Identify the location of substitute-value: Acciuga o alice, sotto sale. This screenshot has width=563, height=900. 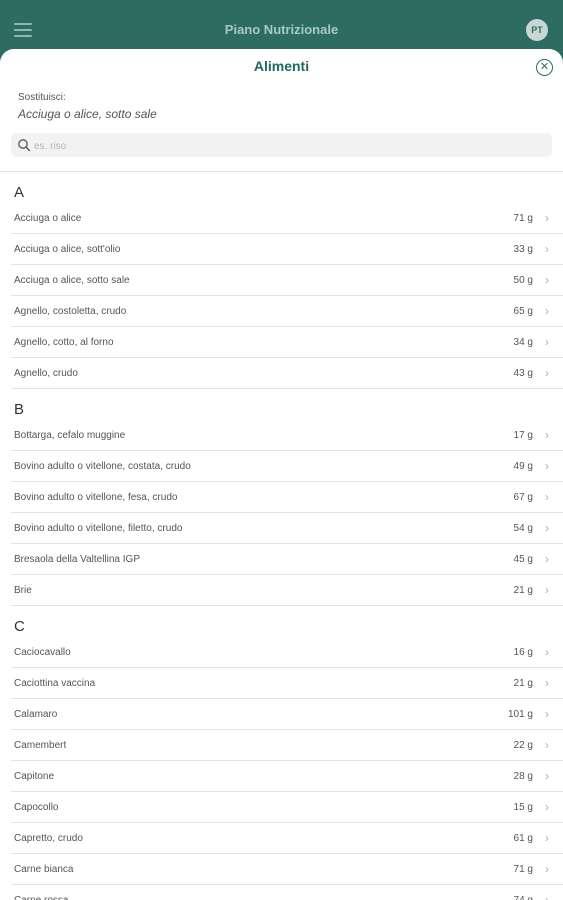
(87, 114).